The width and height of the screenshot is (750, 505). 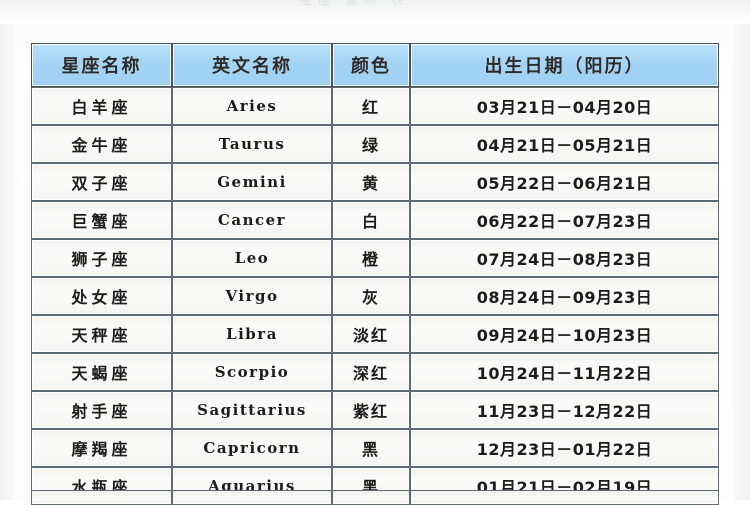 I want to click on cell-english-name: Cancer, so click(x=252, y=220).